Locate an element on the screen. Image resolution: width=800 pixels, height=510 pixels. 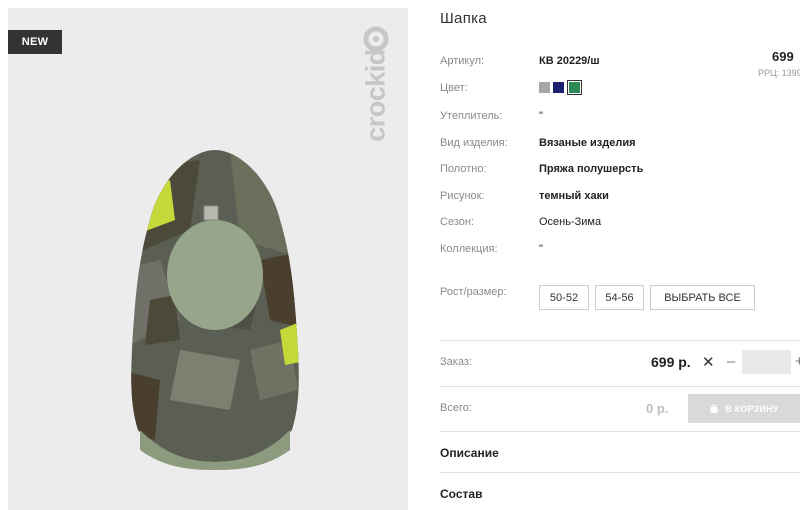
decrease-quantity-button: – is located at coordinates (731, 361).